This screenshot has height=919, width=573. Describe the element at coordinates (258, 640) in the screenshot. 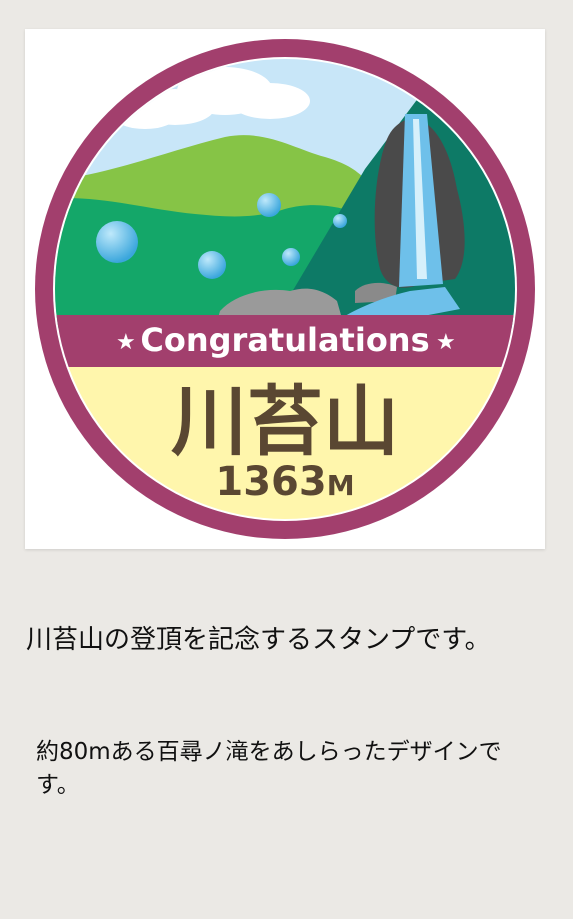

I see `stamp-title: 川苔山の登頂を記念するスタンプです。` at that location.